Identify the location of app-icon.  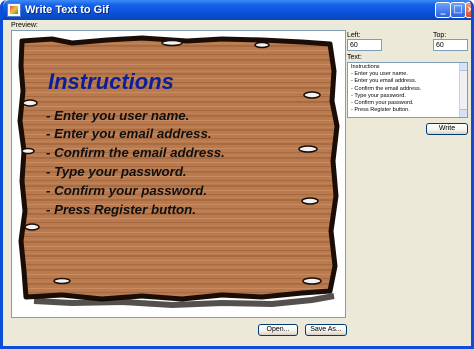
(14, 10).